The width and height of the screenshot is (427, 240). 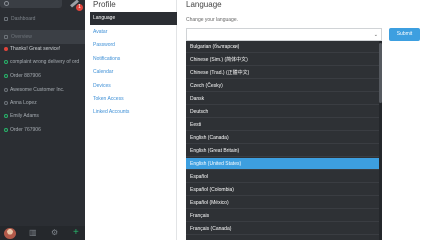 What do you see at coordinates (6, 37) in the screenshot?
I see `overview-icon` at bounding box center [6, 37].